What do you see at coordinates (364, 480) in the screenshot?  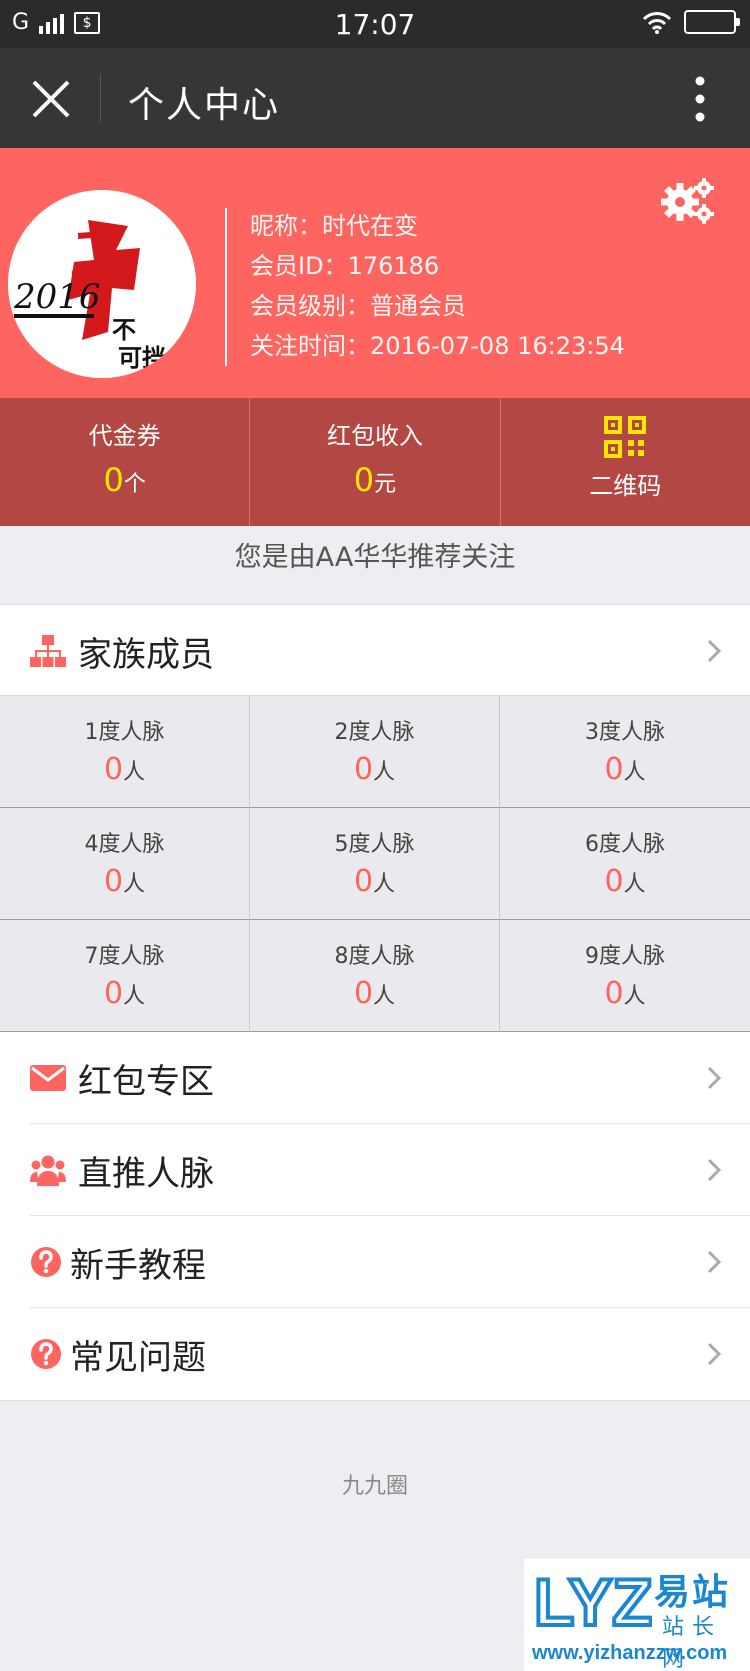 I see `redpack-amount: 0` at bounding box center [364, 480].